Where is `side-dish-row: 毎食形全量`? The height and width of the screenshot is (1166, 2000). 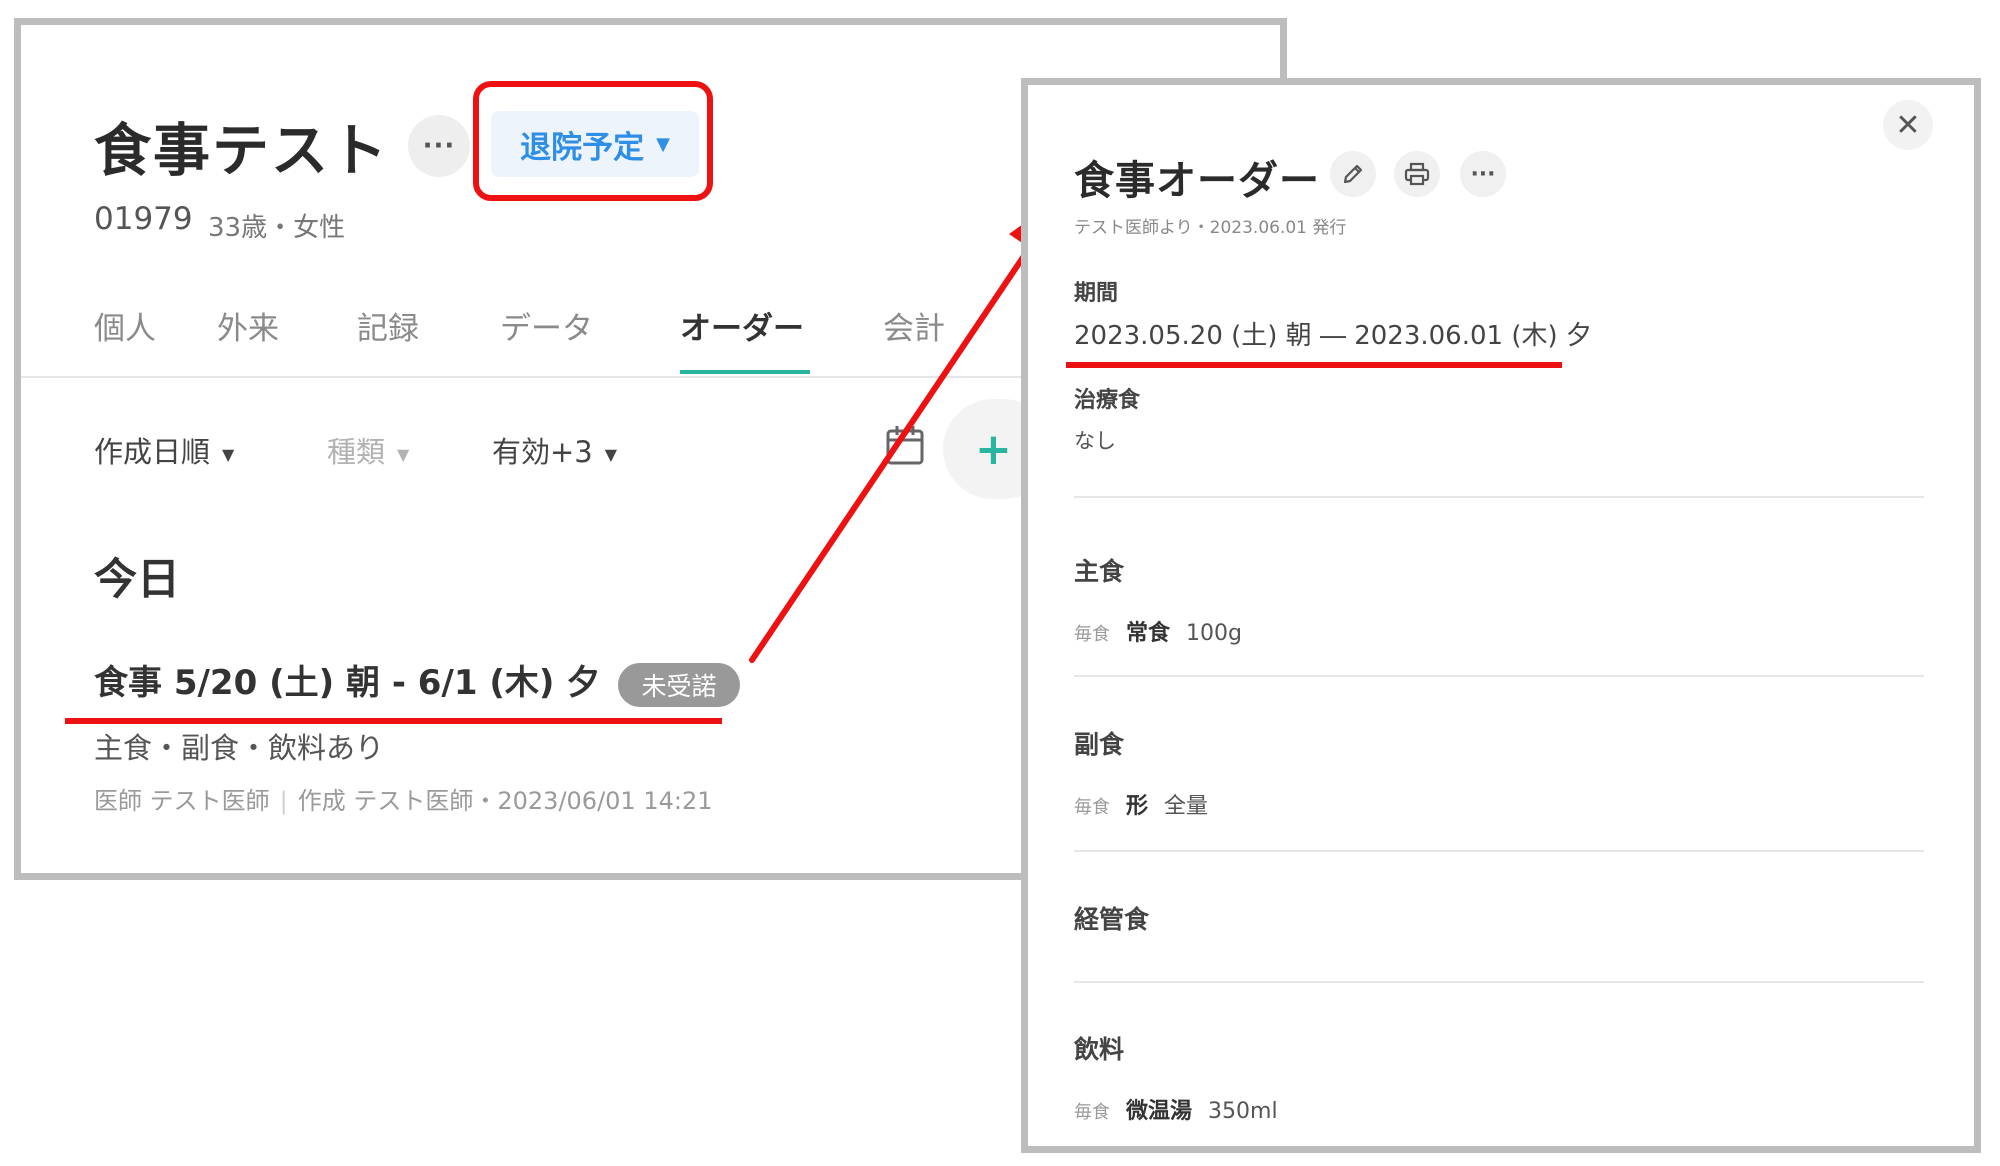
side-dish-row: 毎食形全量 is located at coordinates (1141, 804).